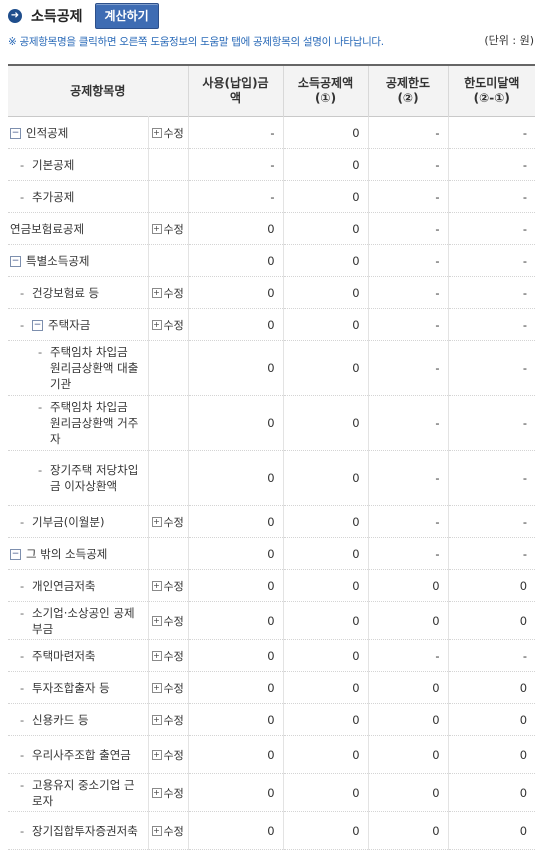 This screenshot has height=851, width=542. What do you see at coordinates (63, 586) in the screenshot?
I see `deduction-item-link: 개인연금저축` at bounding box center [63, 586].